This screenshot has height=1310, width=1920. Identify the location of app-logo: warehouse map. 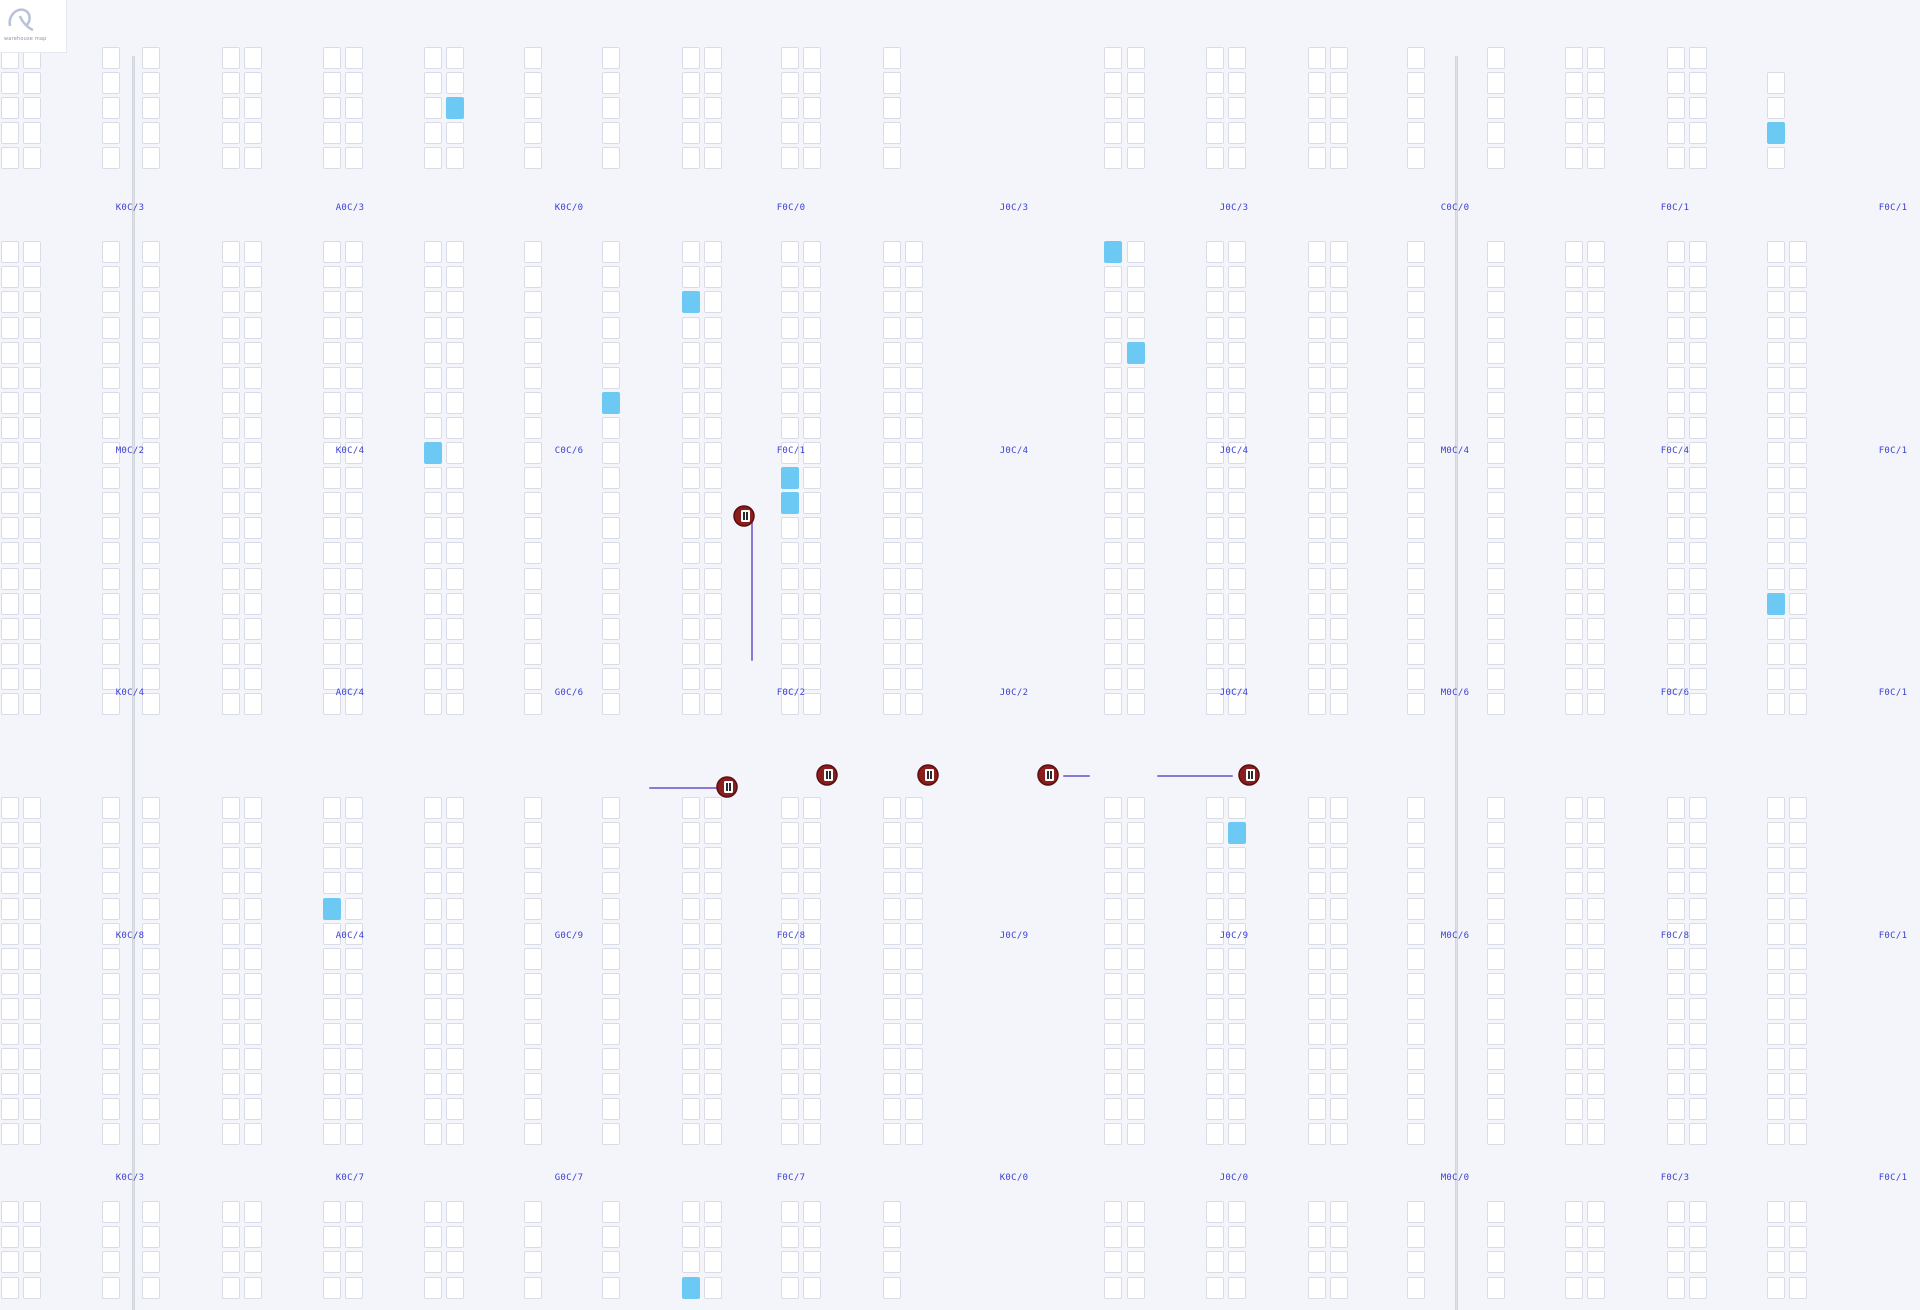
(33, 26).